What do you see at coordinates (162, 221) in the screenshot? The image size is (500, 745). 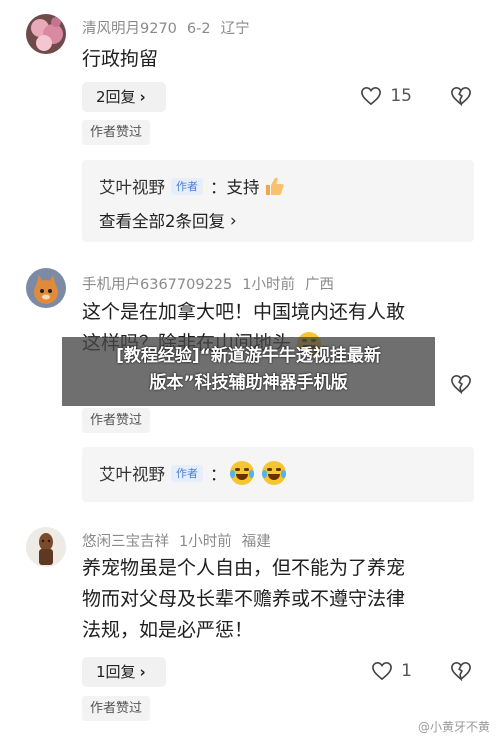 I see `view-all-label: 查看全部2条回复` at bounding box center [162, 221].